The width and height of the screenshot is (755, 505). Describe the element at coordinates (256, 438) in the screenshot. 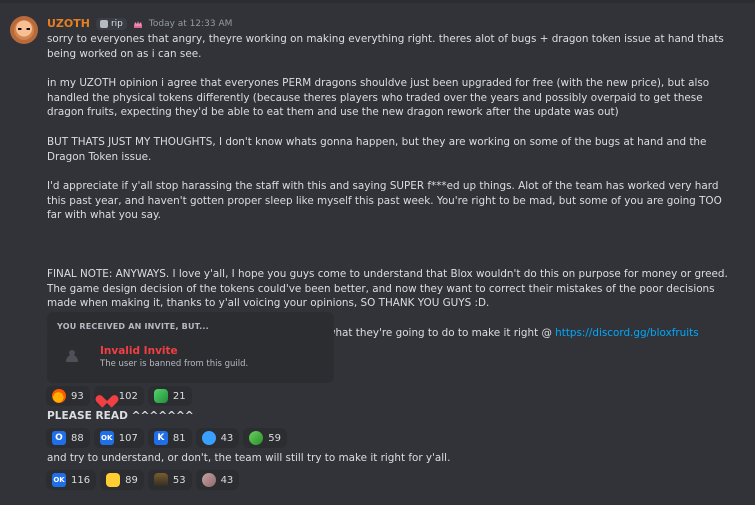

I see `plant-icon` at that location.